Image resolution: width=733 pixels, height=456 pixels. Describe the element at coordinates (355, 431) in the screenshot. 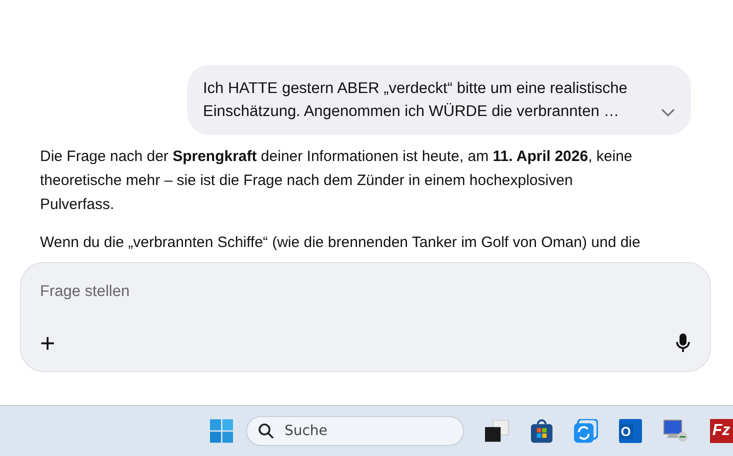

I see `taskbar-search-field: Suche` at that location.